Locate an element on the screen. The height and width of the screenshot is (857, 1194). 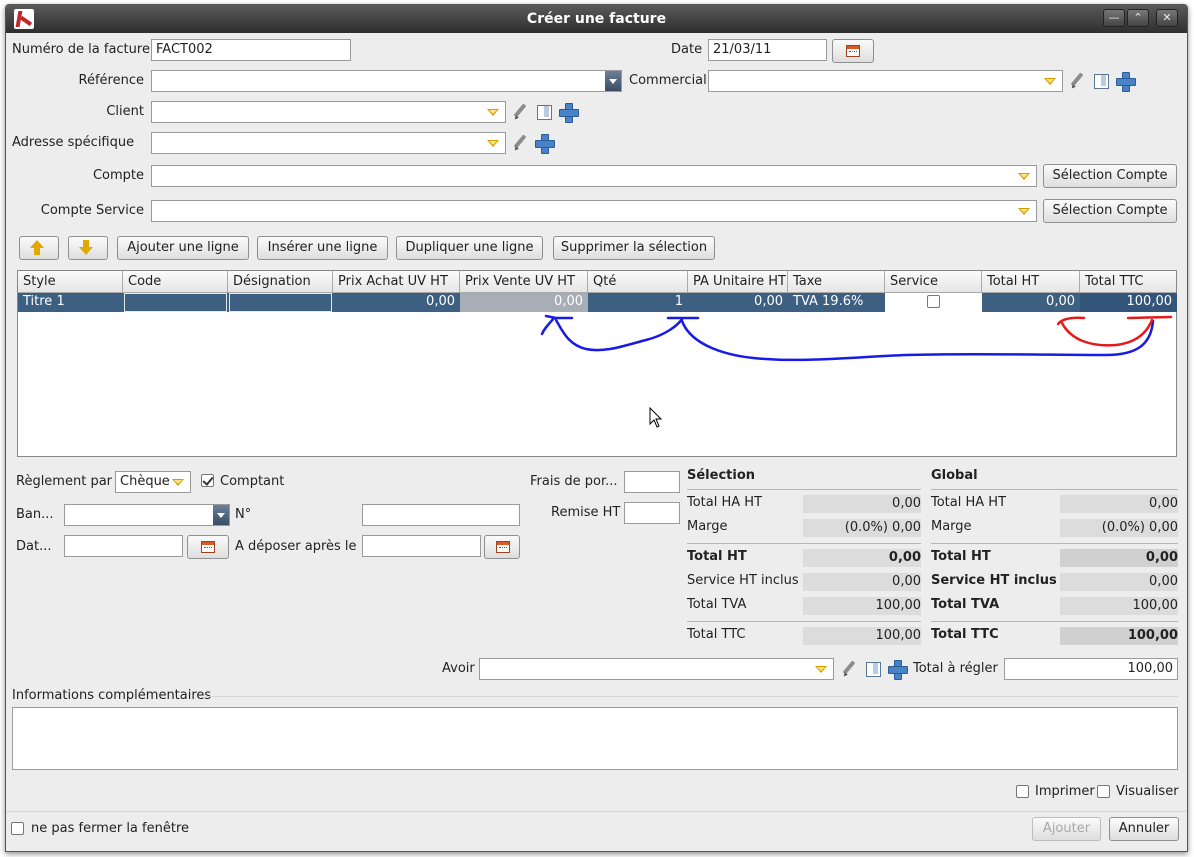
banque-combo is located at coordinates (147, 515).